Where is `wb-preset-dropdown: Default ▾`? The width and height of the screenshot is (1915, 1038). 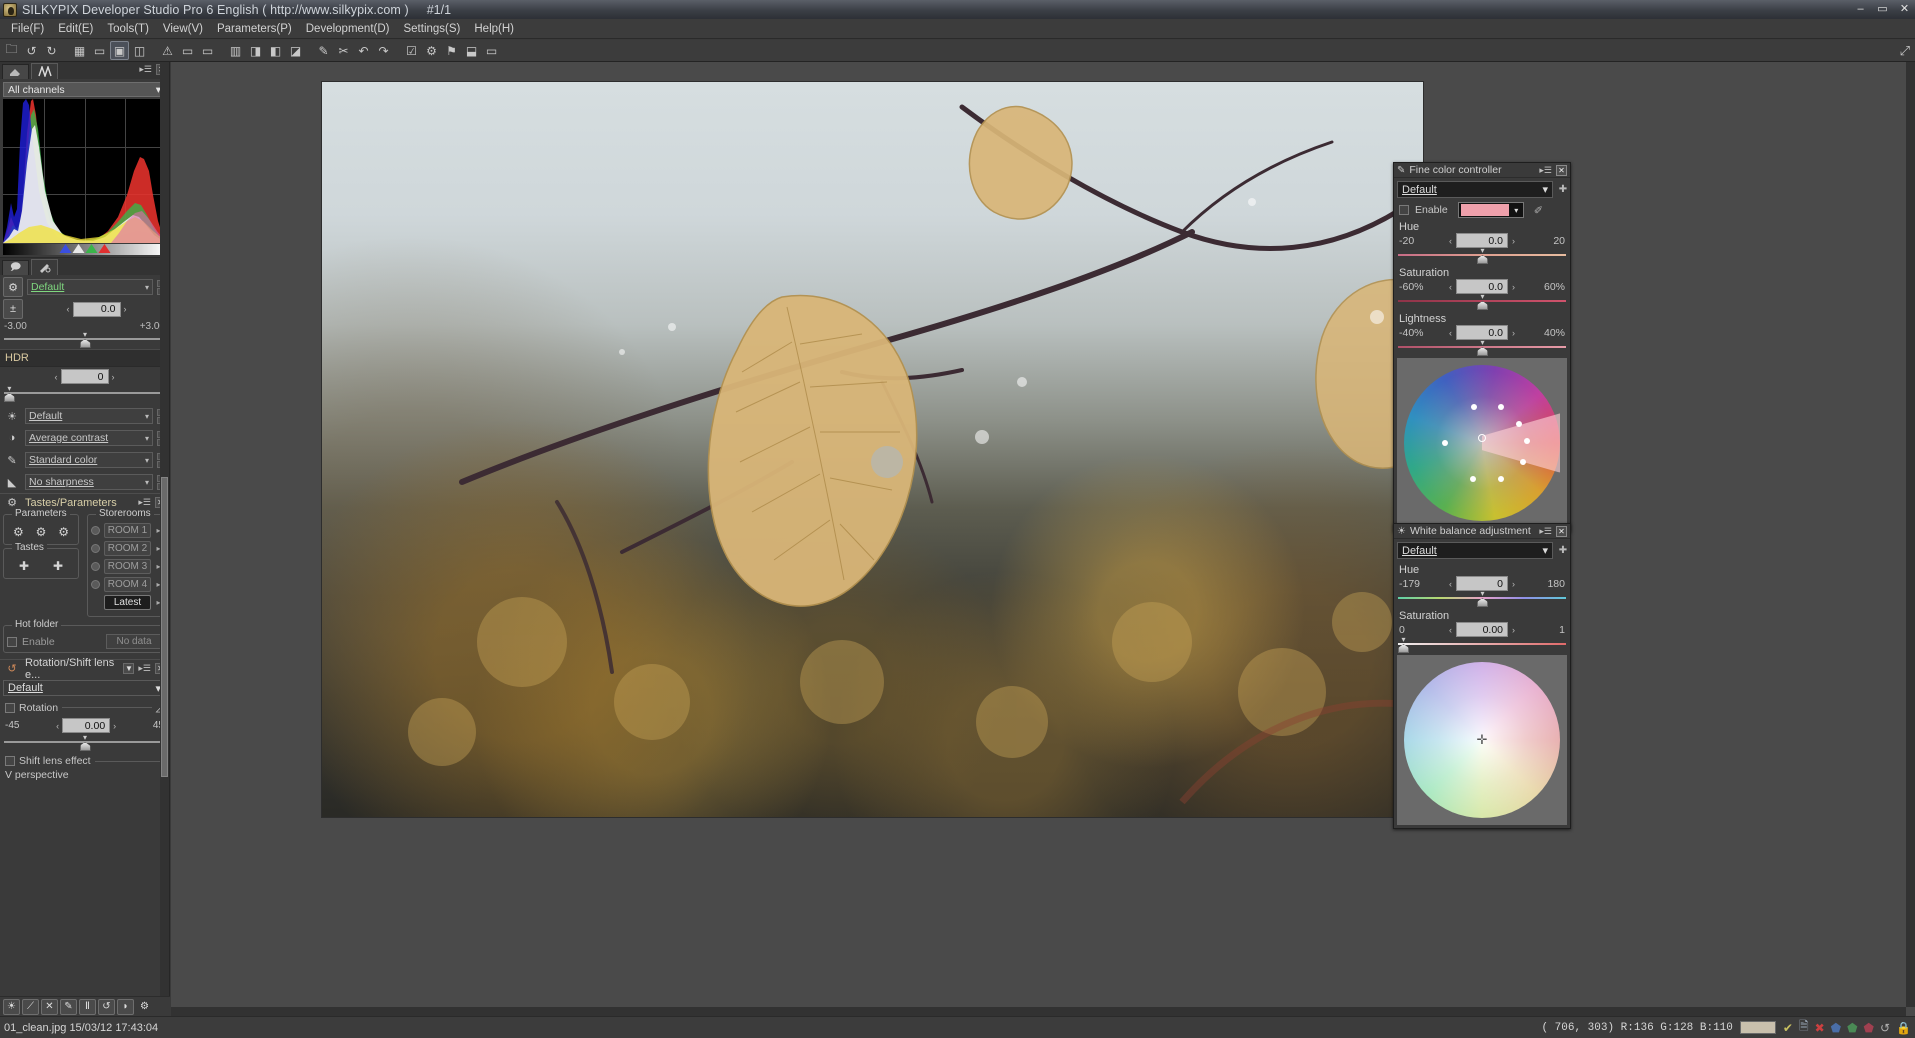 wb-preset-dropdown: Default ▾ is located at coordinates (1475, 550).